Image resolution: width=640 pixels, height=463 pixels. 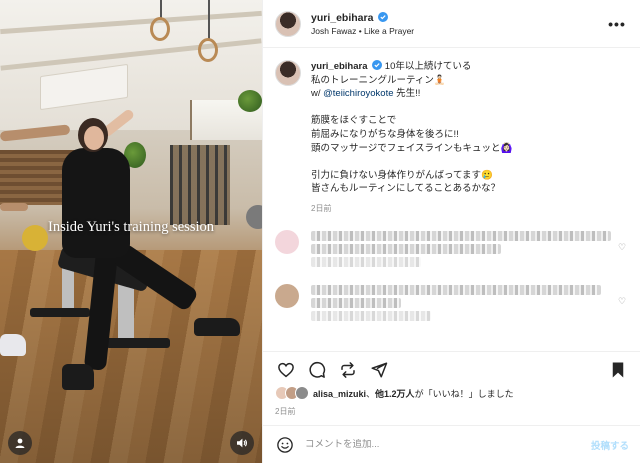 I want to click on caption-line-6: 頭のマッサージでフェイスラインもキュッと🙆🏻‍♀️, so click(x=412, y=148).